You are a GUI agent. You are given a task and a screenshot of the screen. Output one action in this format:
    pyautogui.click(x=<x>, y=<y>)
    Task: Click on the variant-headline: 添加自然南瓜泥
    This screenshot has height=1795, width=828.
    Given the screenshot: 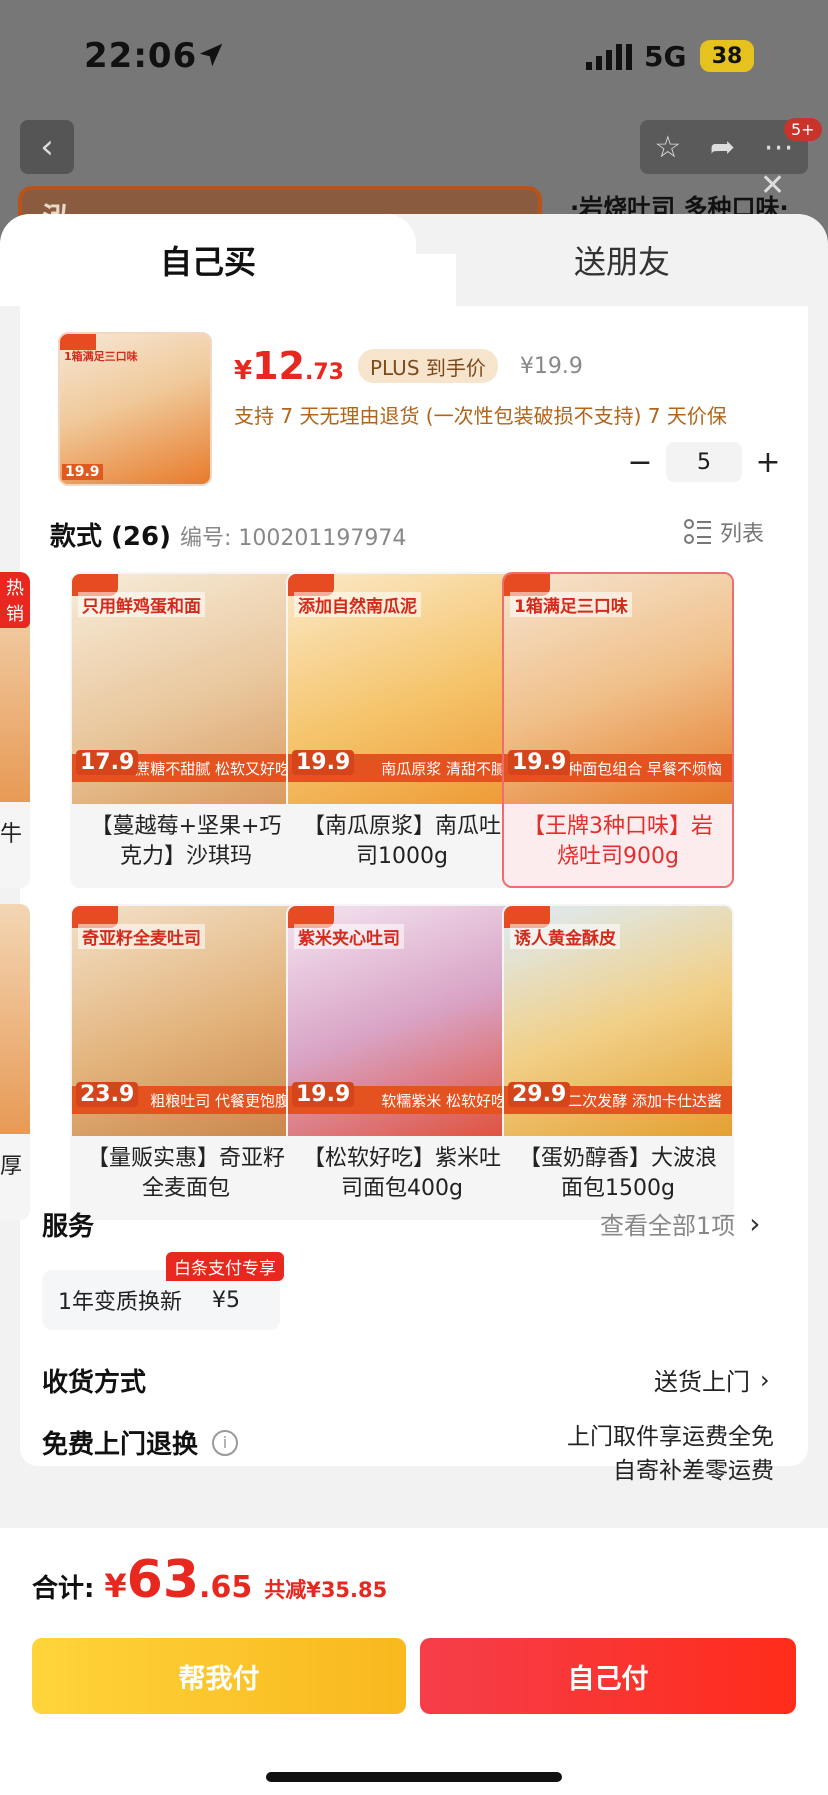 What is the action you would take?
    pyautogui.click(x=357, y=604)
    